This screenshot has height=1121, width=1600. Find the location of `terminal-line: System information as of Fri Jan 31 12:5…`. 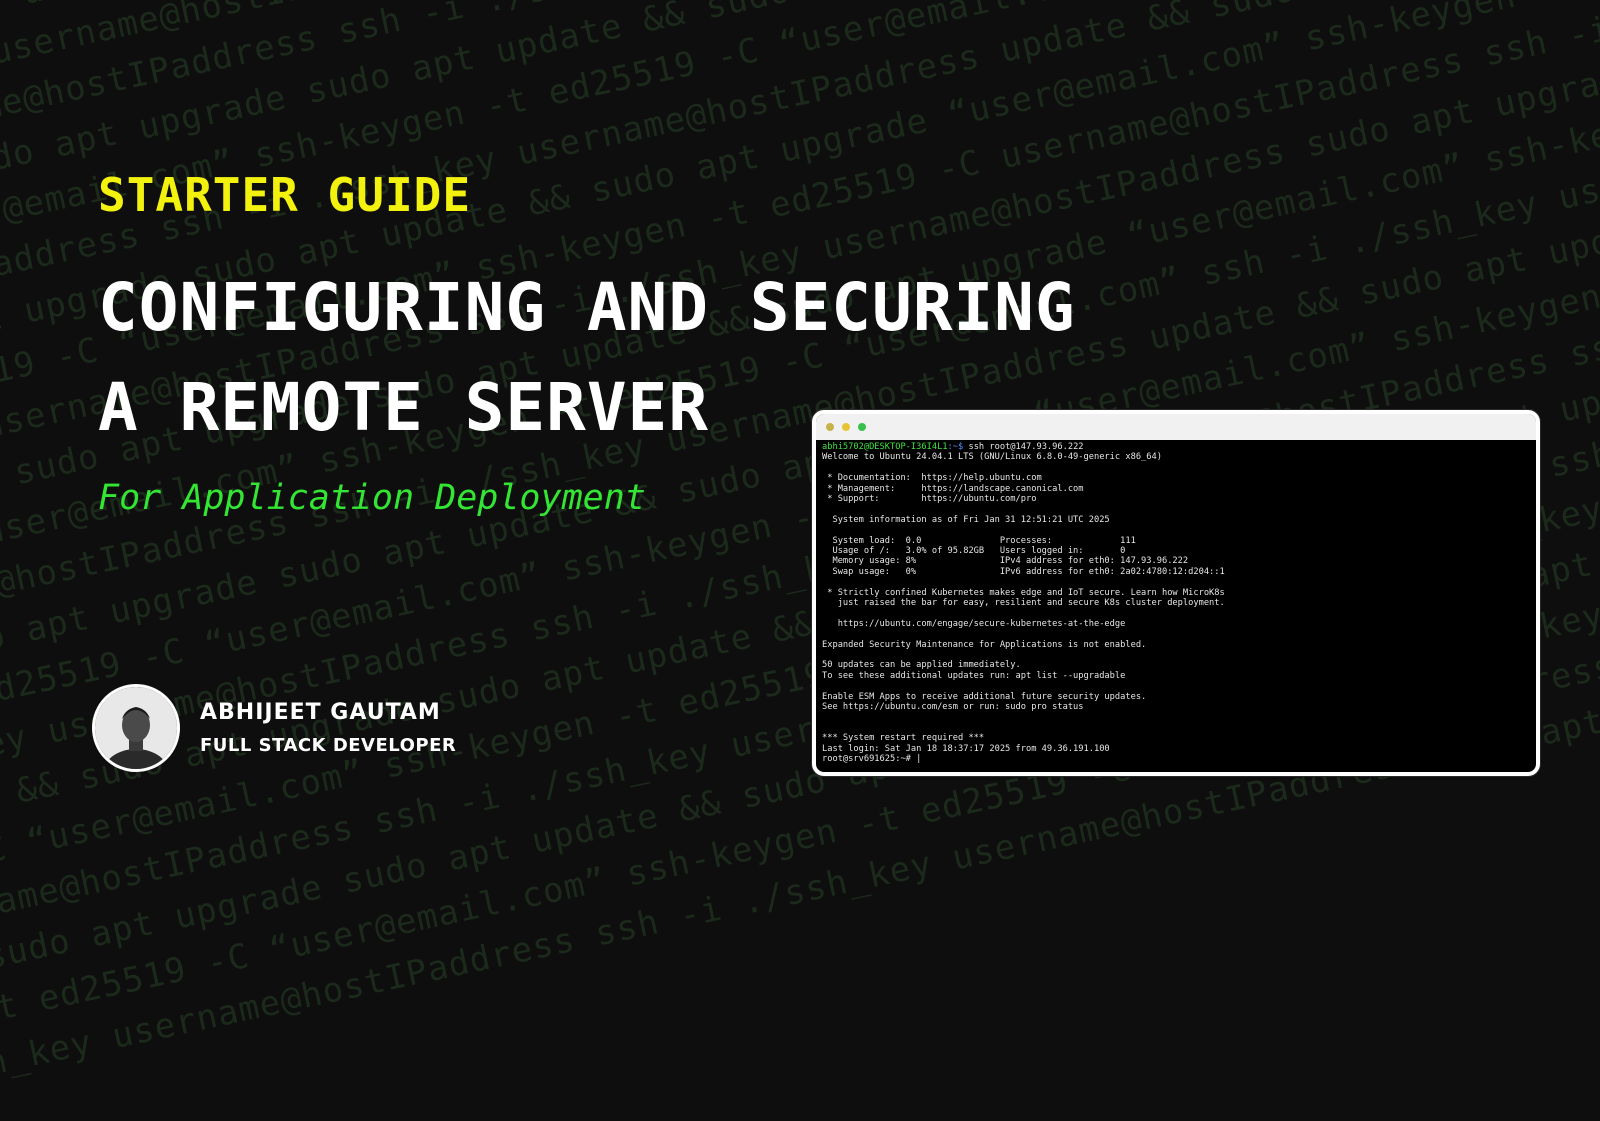

terminal-line: System information as of Fri Jan 31 12:5… is located at coordinates (966, 519).